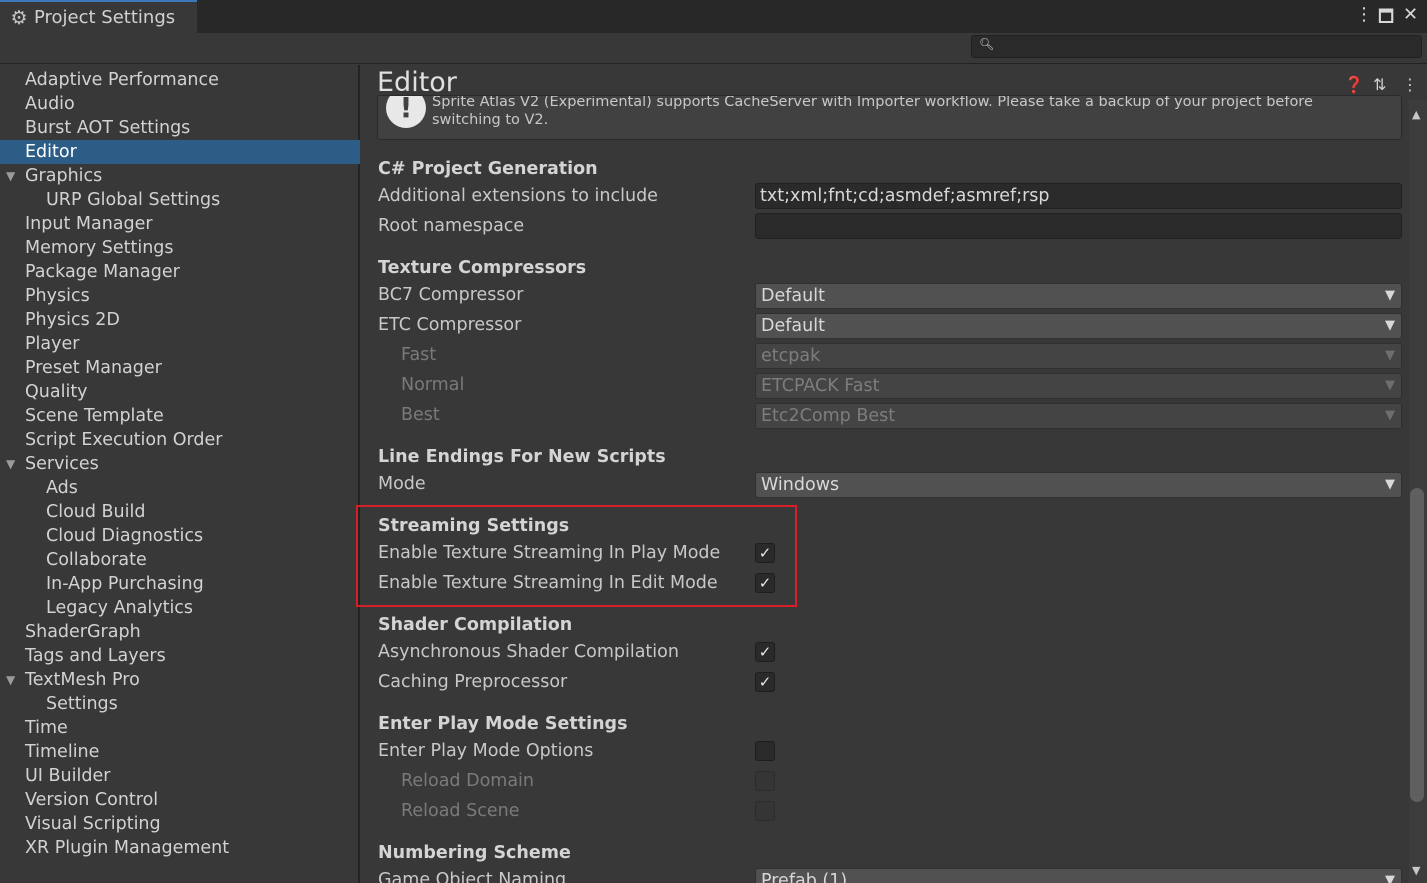  I want to click on sidebar-item-physics: Physics, so click(180, 296).